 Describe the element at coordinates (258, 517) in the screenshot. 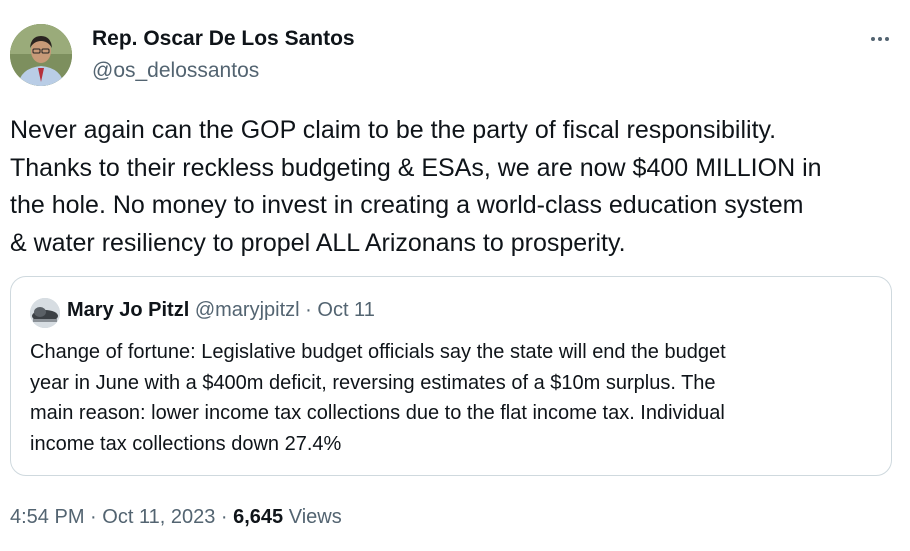

I see `views-count: 6,645` at that location.